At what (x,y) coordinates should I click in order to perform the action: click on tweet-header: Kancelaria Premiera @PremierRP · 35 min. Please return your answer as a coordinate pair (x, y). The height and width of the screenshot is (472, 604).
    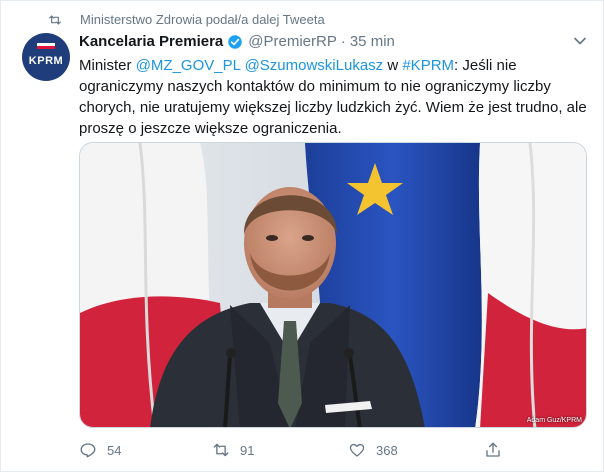
    Looking at the image, I should click on (237, 42).